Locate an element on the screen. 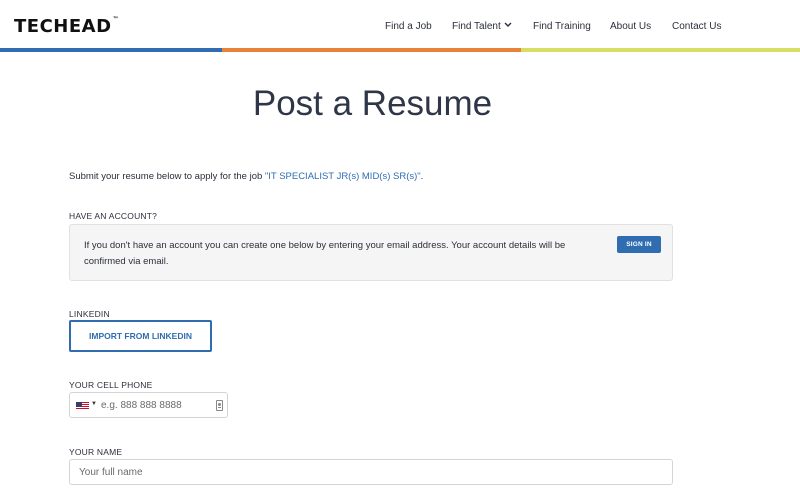 This screenshot has width=800, height=500. nav-contact-us: Contact Us is located at coordinates (696, 26).